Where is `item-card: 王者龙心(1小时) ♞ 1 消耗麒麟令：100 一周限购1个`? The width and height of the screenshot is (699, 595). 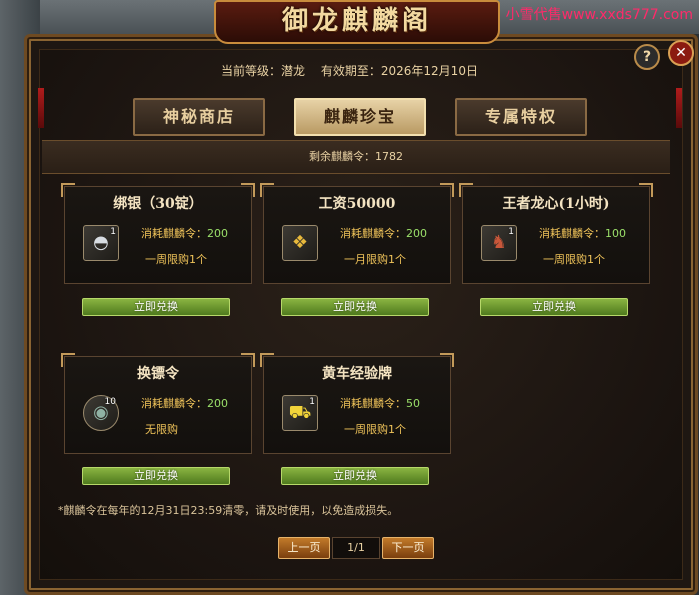
item-card: 王者龙心(1小时) ♞ 1 消耗麒麟令：100 一周限购1个 is located at coordinates (556, 233).